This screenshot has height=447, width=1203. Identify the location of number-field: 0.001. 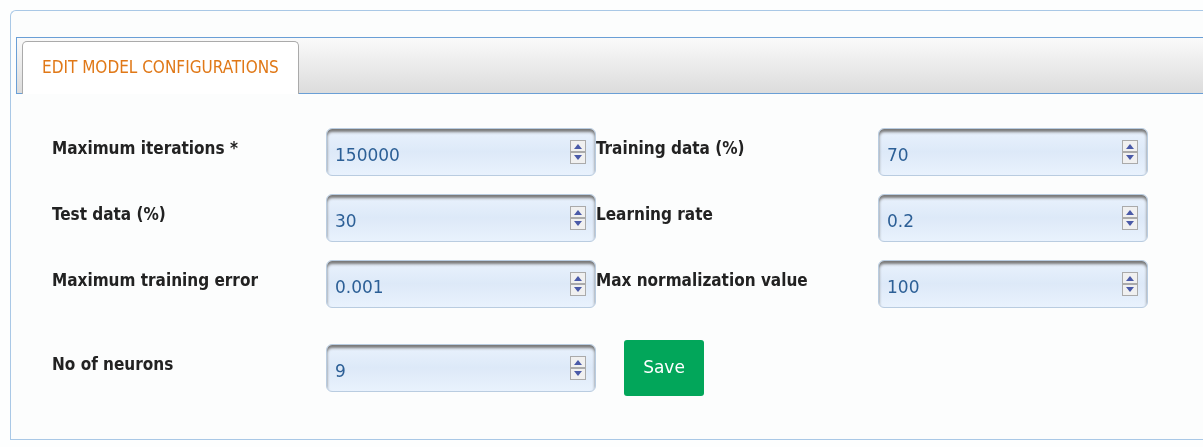
(461, 284).